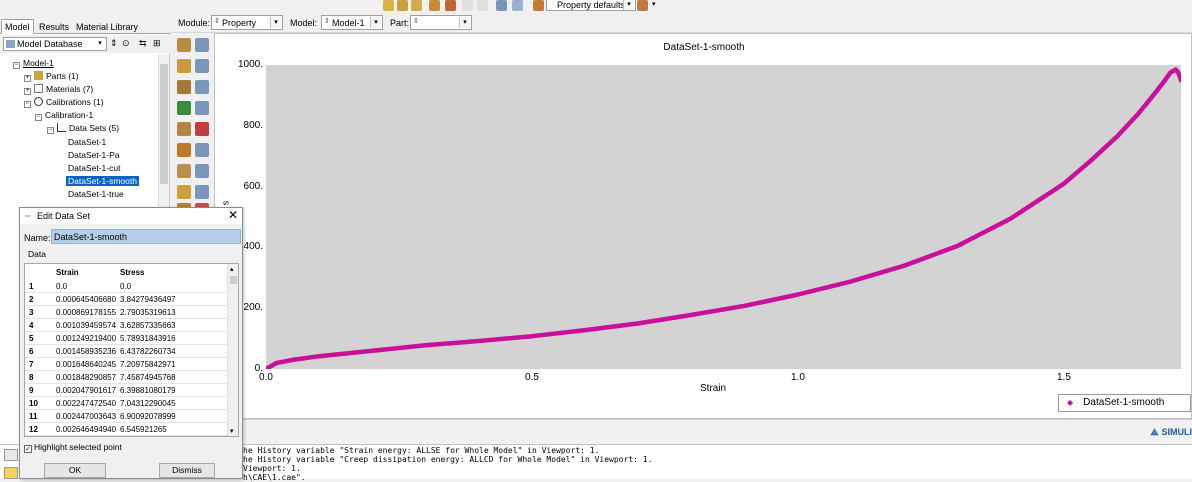 This screenshot has width=1192, height=482. Describe the element at coordinates (184, 108) in the screenshot. I see `create-profile-icon` at that location.